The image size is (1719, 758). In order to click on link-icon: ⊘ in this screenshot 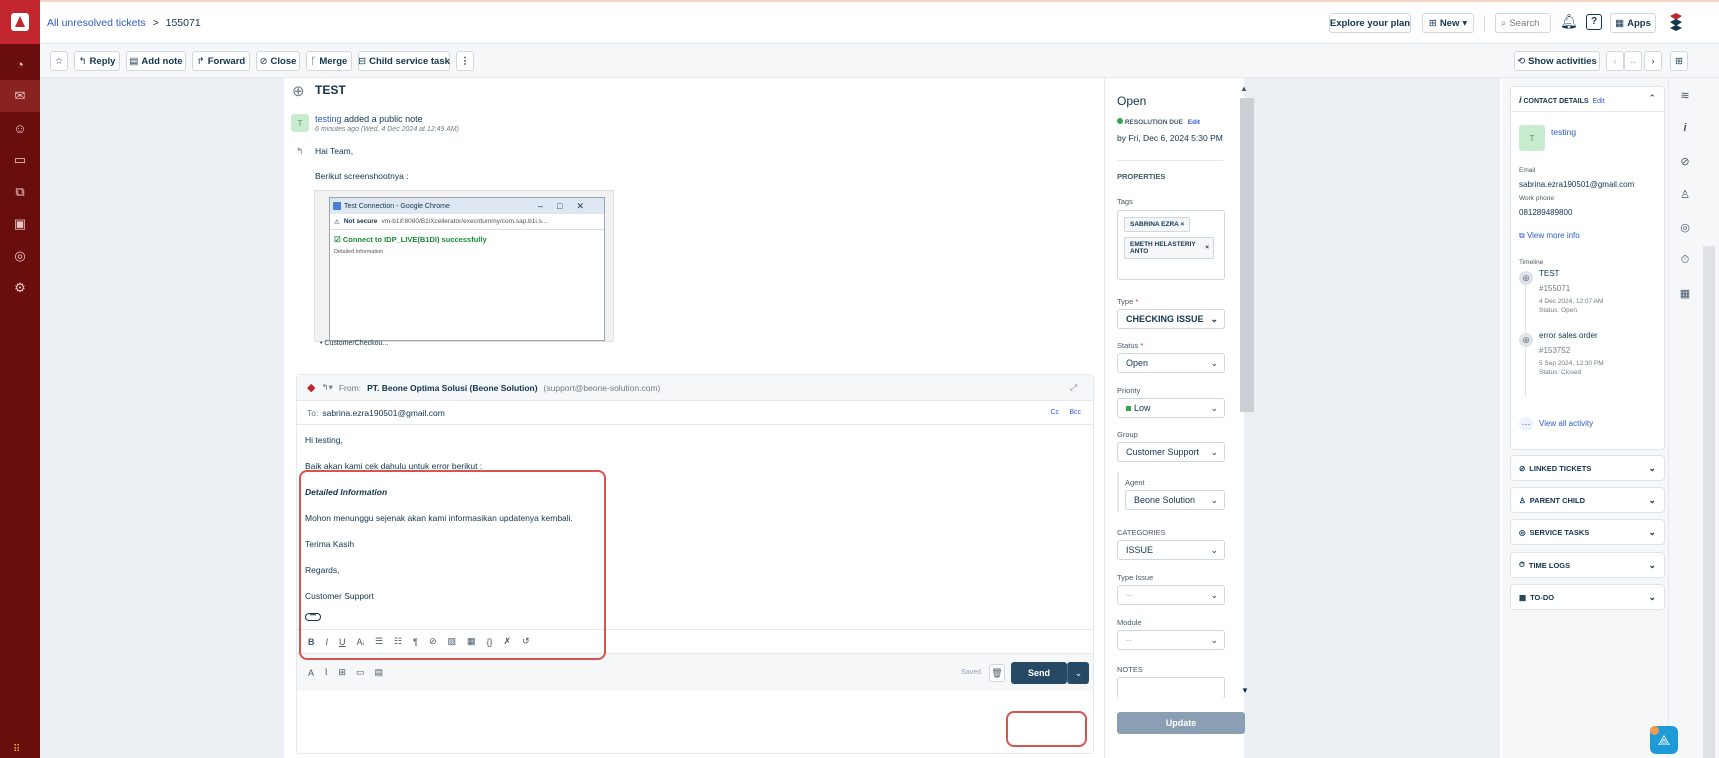, I will do `click(1685, 161)`.